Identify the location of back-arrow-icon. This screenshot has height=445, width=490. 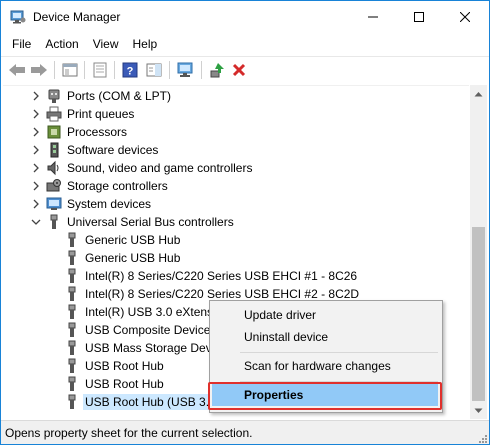
(17, 70).